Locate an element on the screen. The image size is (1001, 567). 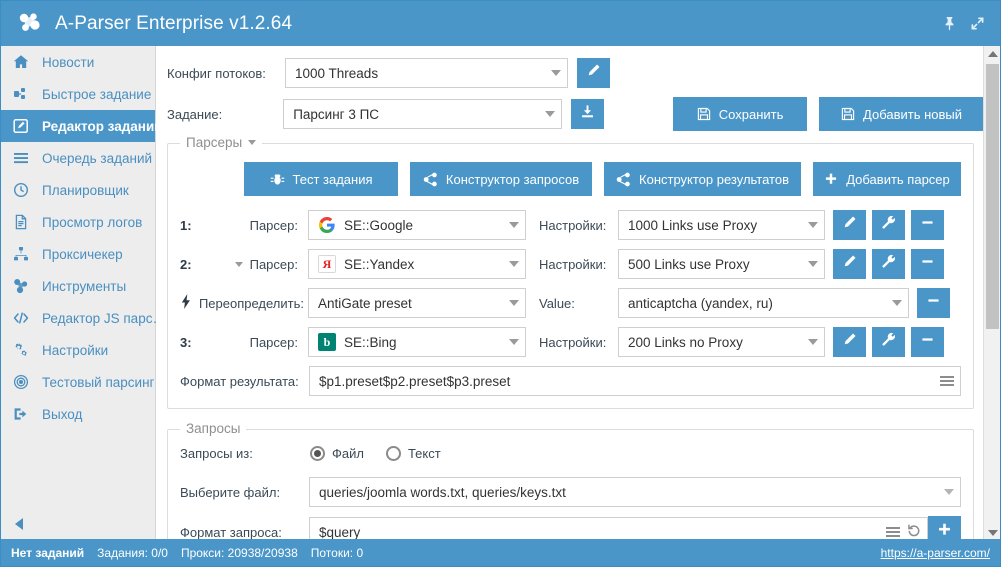
yandex-ya-icon: Я is located at coordinates (327, 264).